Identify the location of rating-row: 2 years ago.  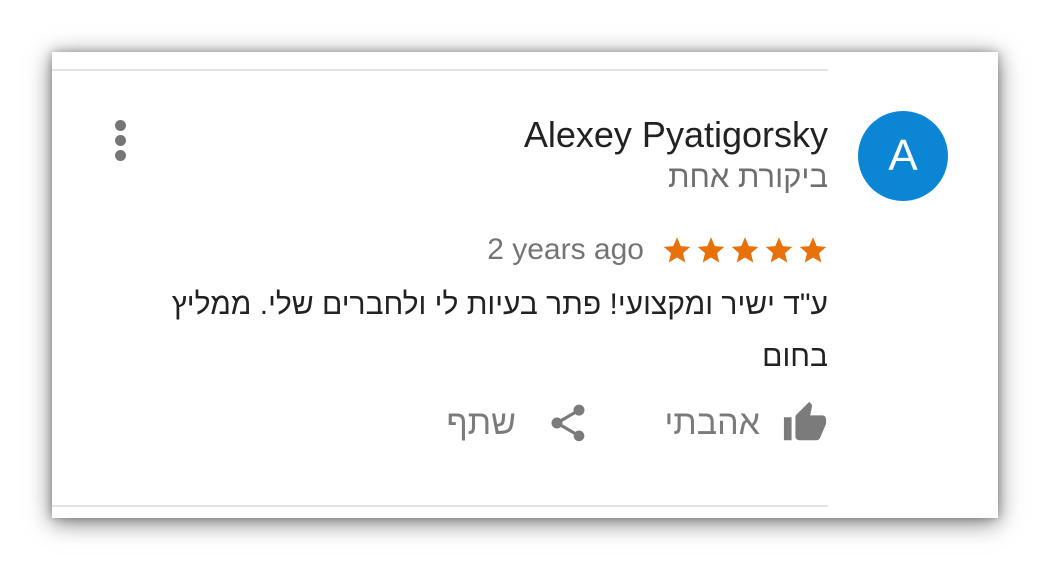
(657, 250).